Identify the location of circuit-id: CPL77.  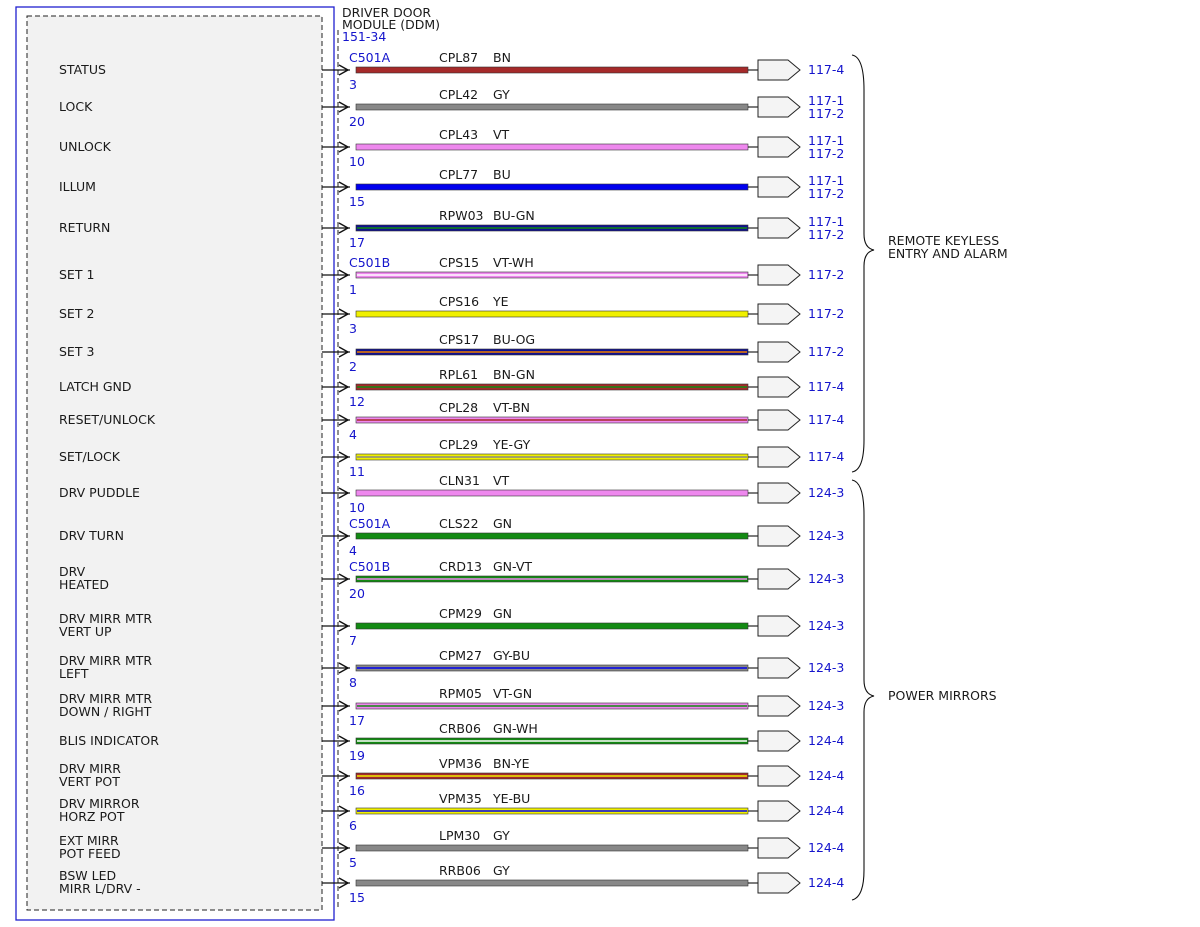
(458, 174).